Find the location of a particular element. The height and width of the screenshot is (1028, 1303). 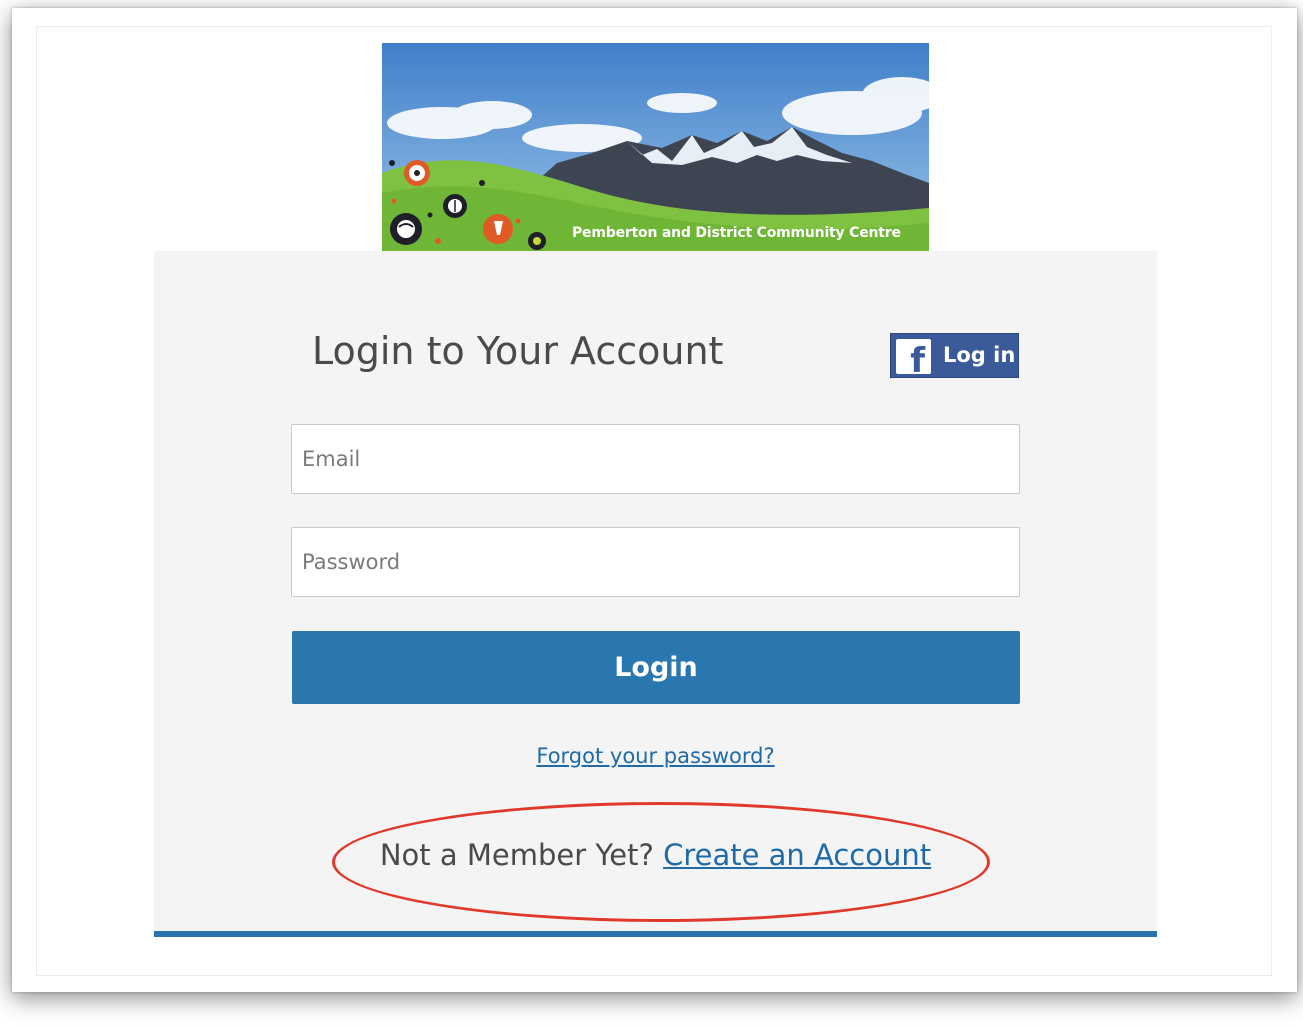

signup-prompt: Not a Member Yet? is located at coordinates (516, 855).